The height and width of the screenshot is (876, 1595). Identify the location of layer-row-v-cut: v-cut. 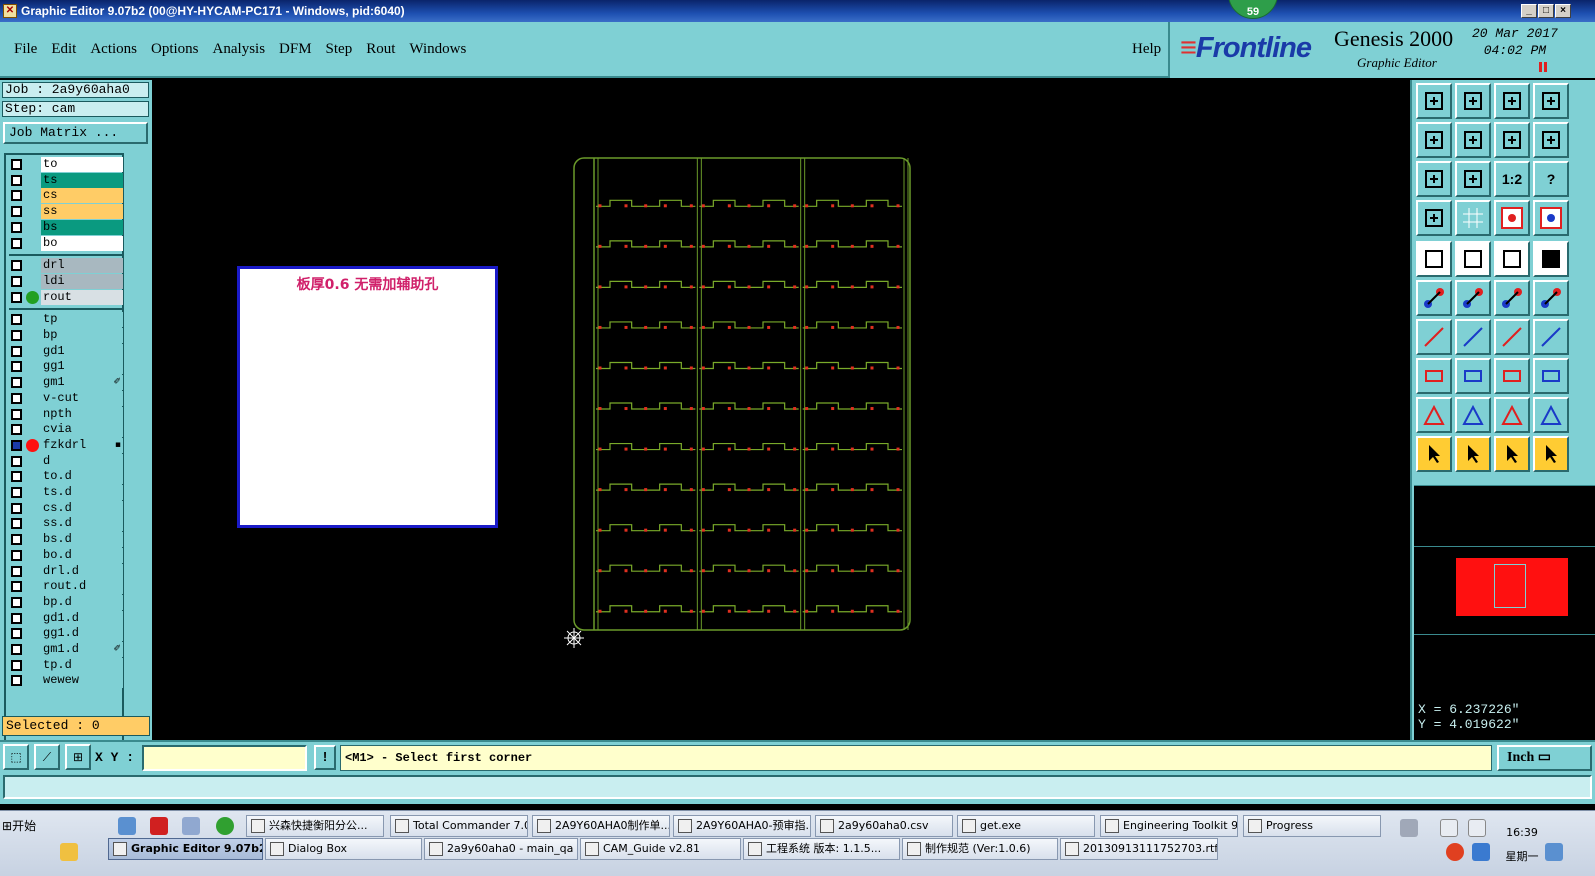
(66, 398).